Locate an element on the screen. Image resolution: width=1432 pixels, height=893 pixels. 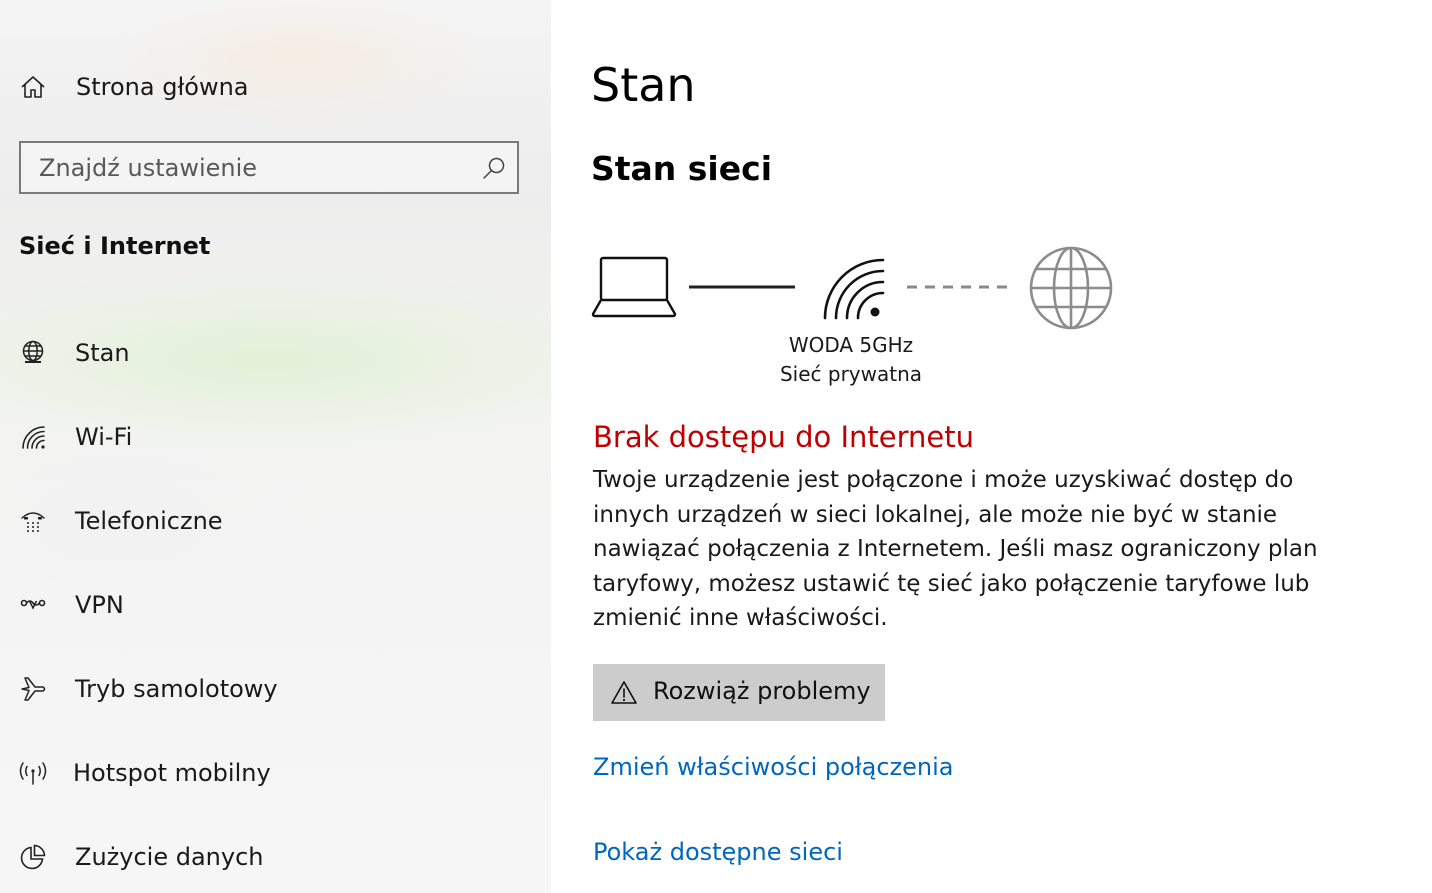
wifi-icon is located at coordinates (33, 437).